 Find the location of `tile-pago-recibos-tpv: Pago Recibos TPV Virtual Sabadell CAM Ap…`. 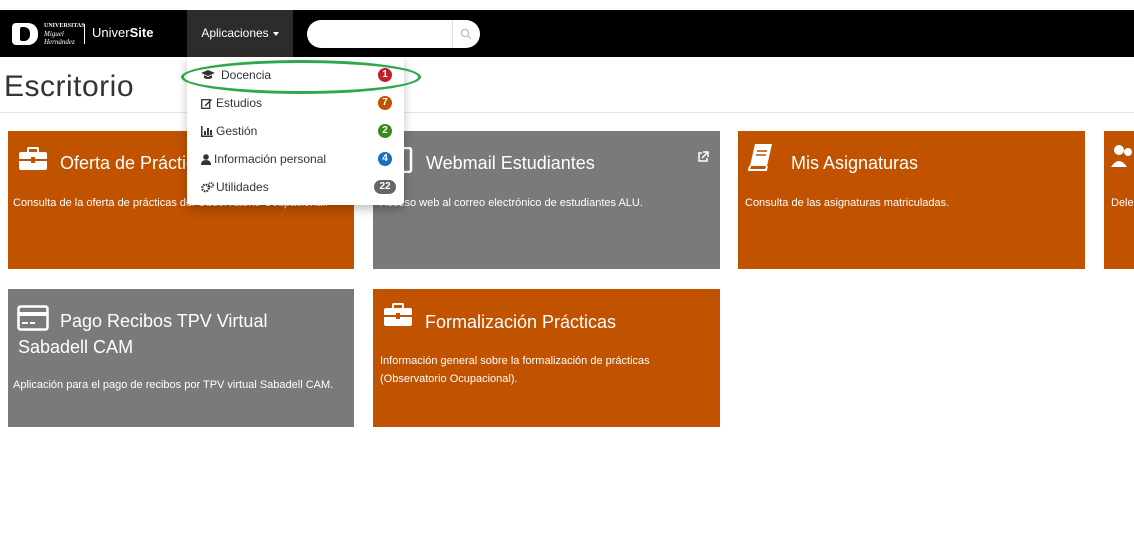

tile-pago-recibos-tpv: Pago Recibos TPV Virtual Sabadell CAM Ap… is located at coordinates (181, 358).